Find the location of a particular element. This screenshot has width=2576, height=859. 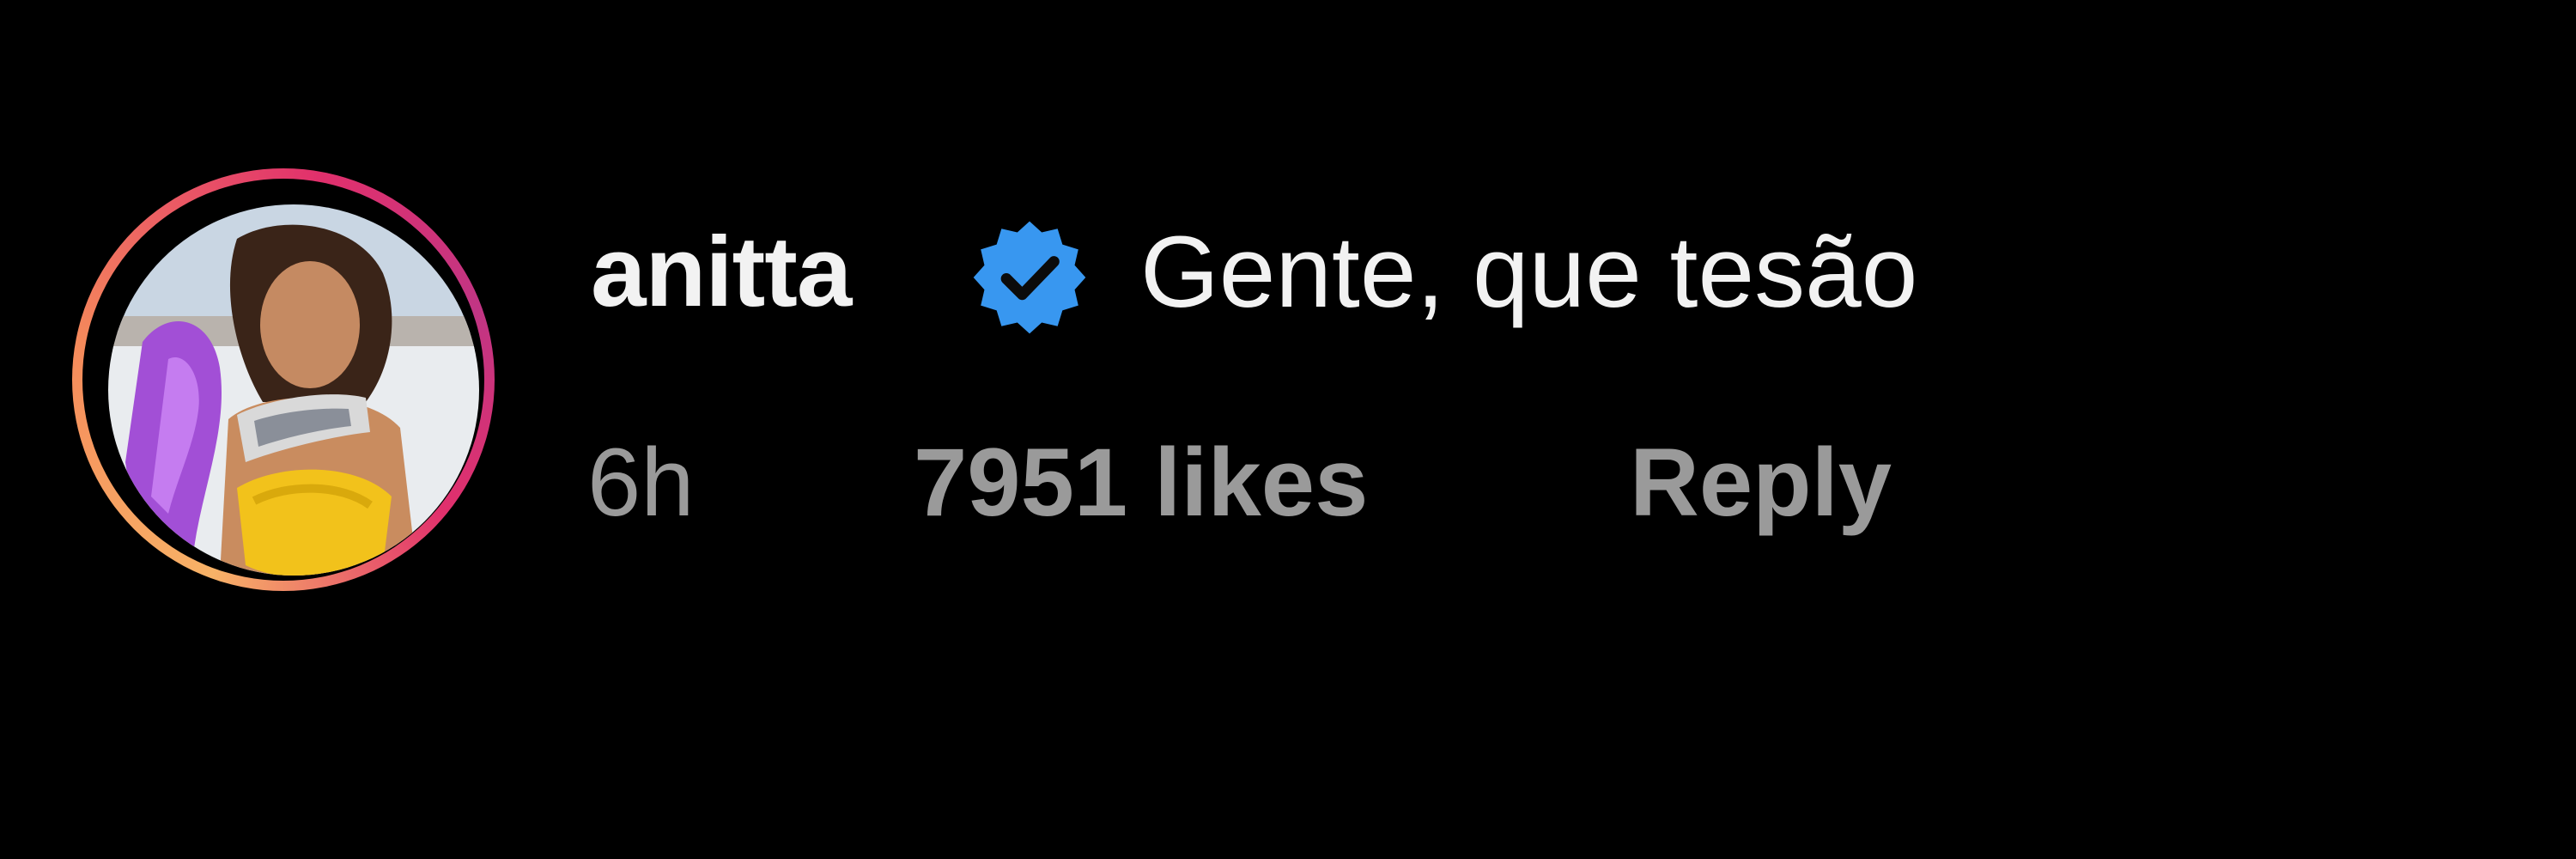

avatar-image is located at coordinates (293, 390).